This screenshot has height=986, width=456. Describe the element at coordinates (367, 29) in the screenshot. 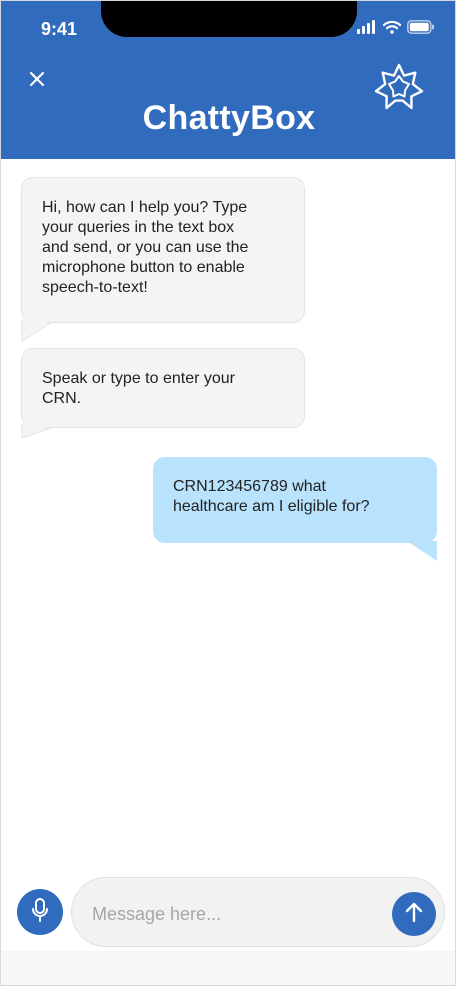

I see `signal-icon` at that location.